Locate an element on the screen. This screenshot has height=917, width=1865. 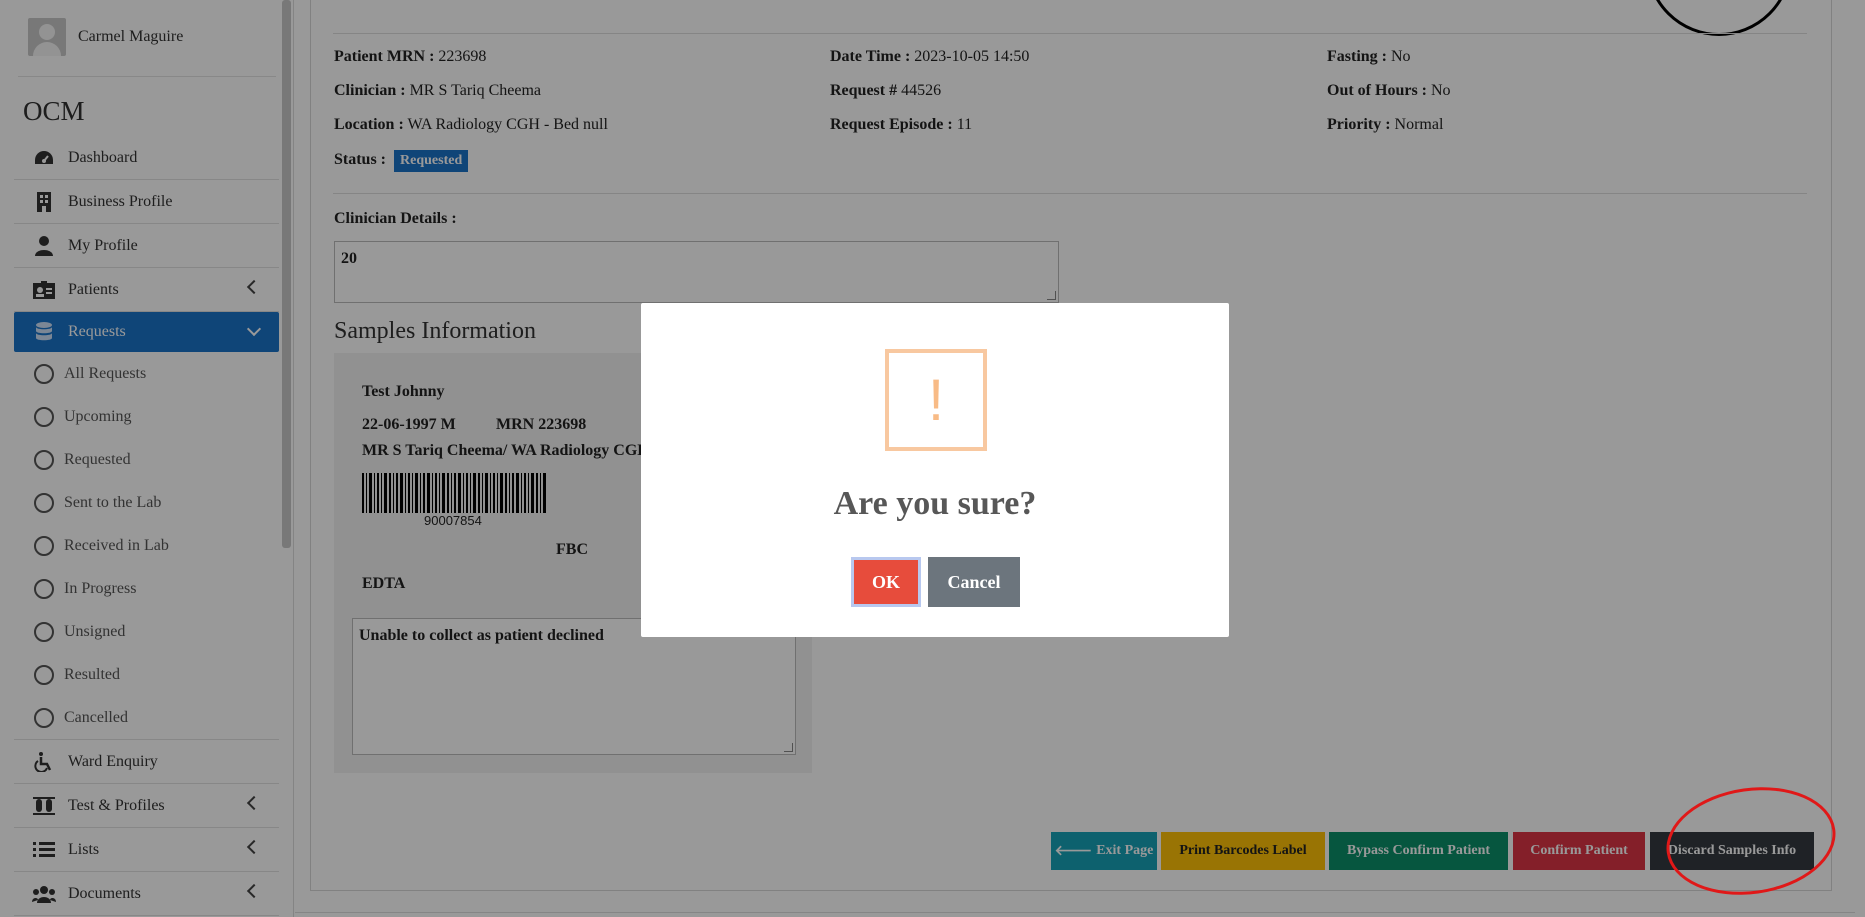
ok-button: OK is located at coordinates (886, 582).